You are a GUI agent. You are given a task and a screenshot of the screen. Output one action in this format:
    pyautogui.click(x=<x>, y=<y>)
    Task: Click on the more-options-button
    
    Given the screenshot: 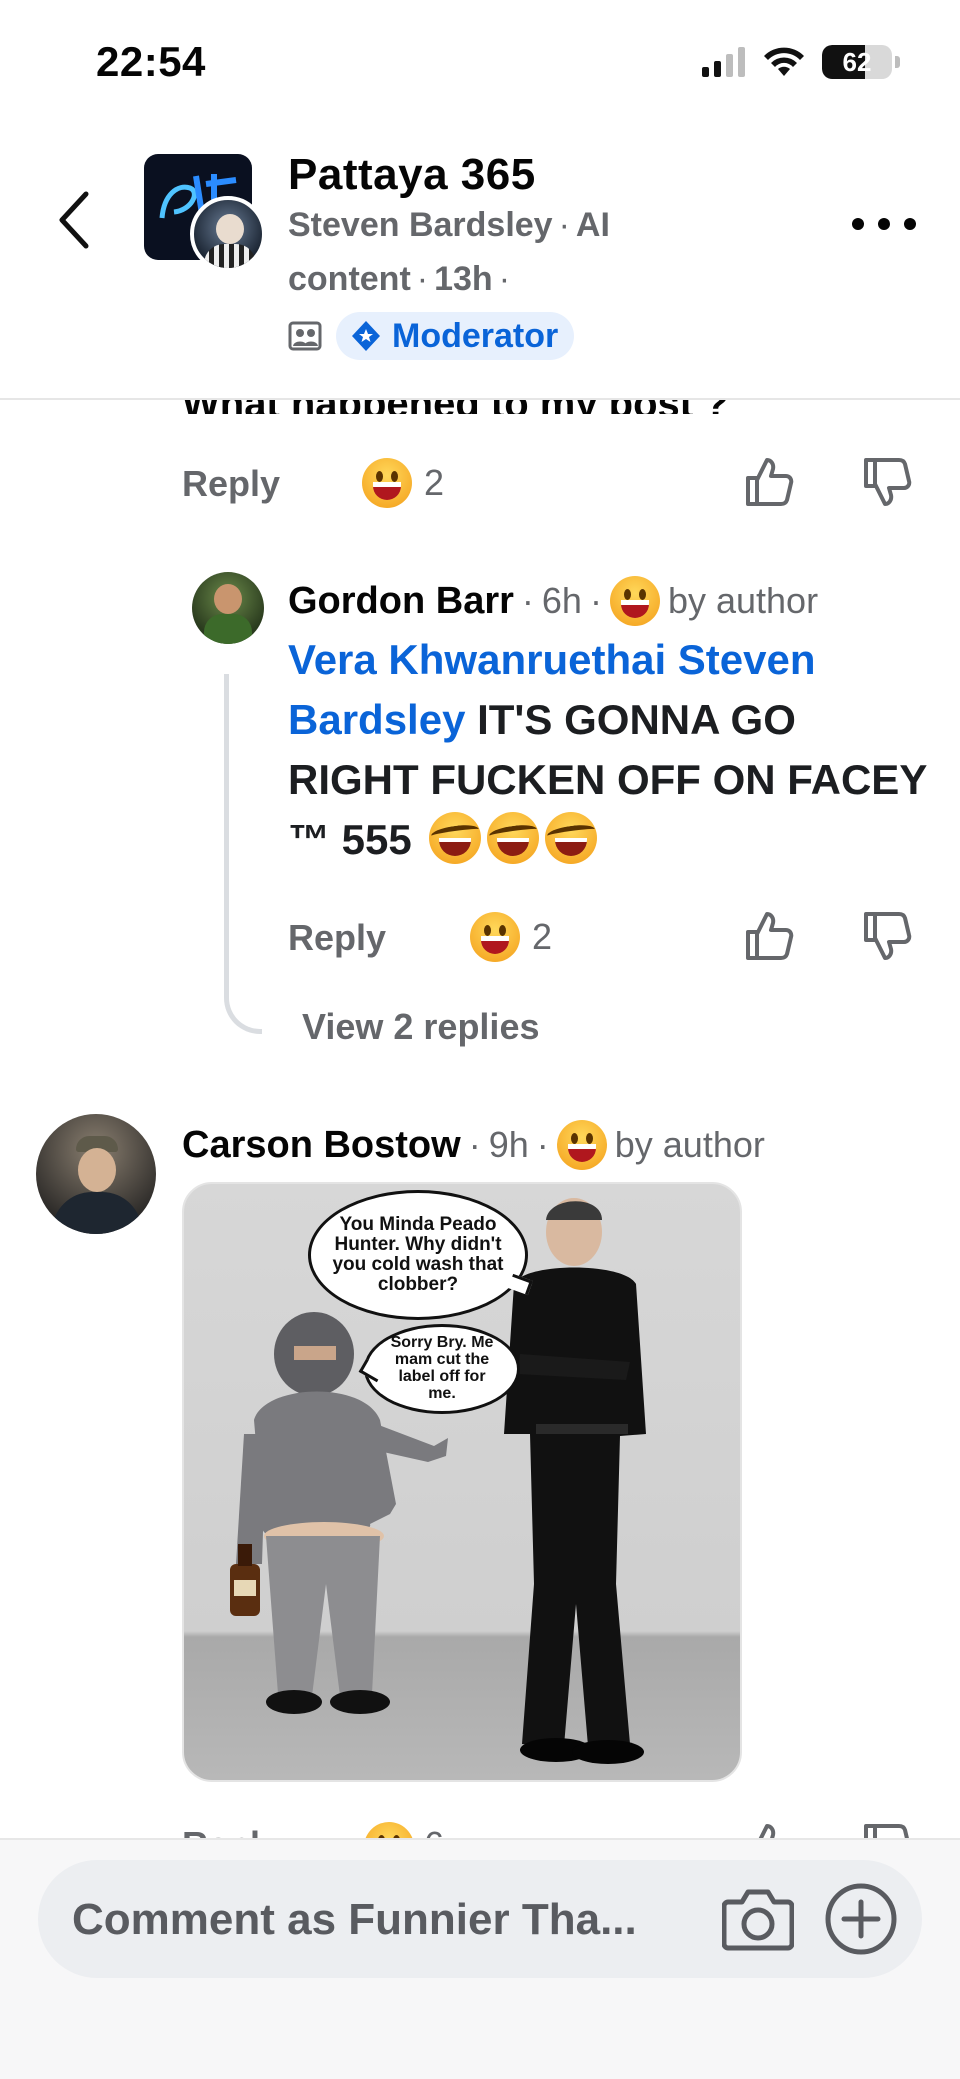 What is the action you would take?
    pyautogui.click(x=884, y=224)
    